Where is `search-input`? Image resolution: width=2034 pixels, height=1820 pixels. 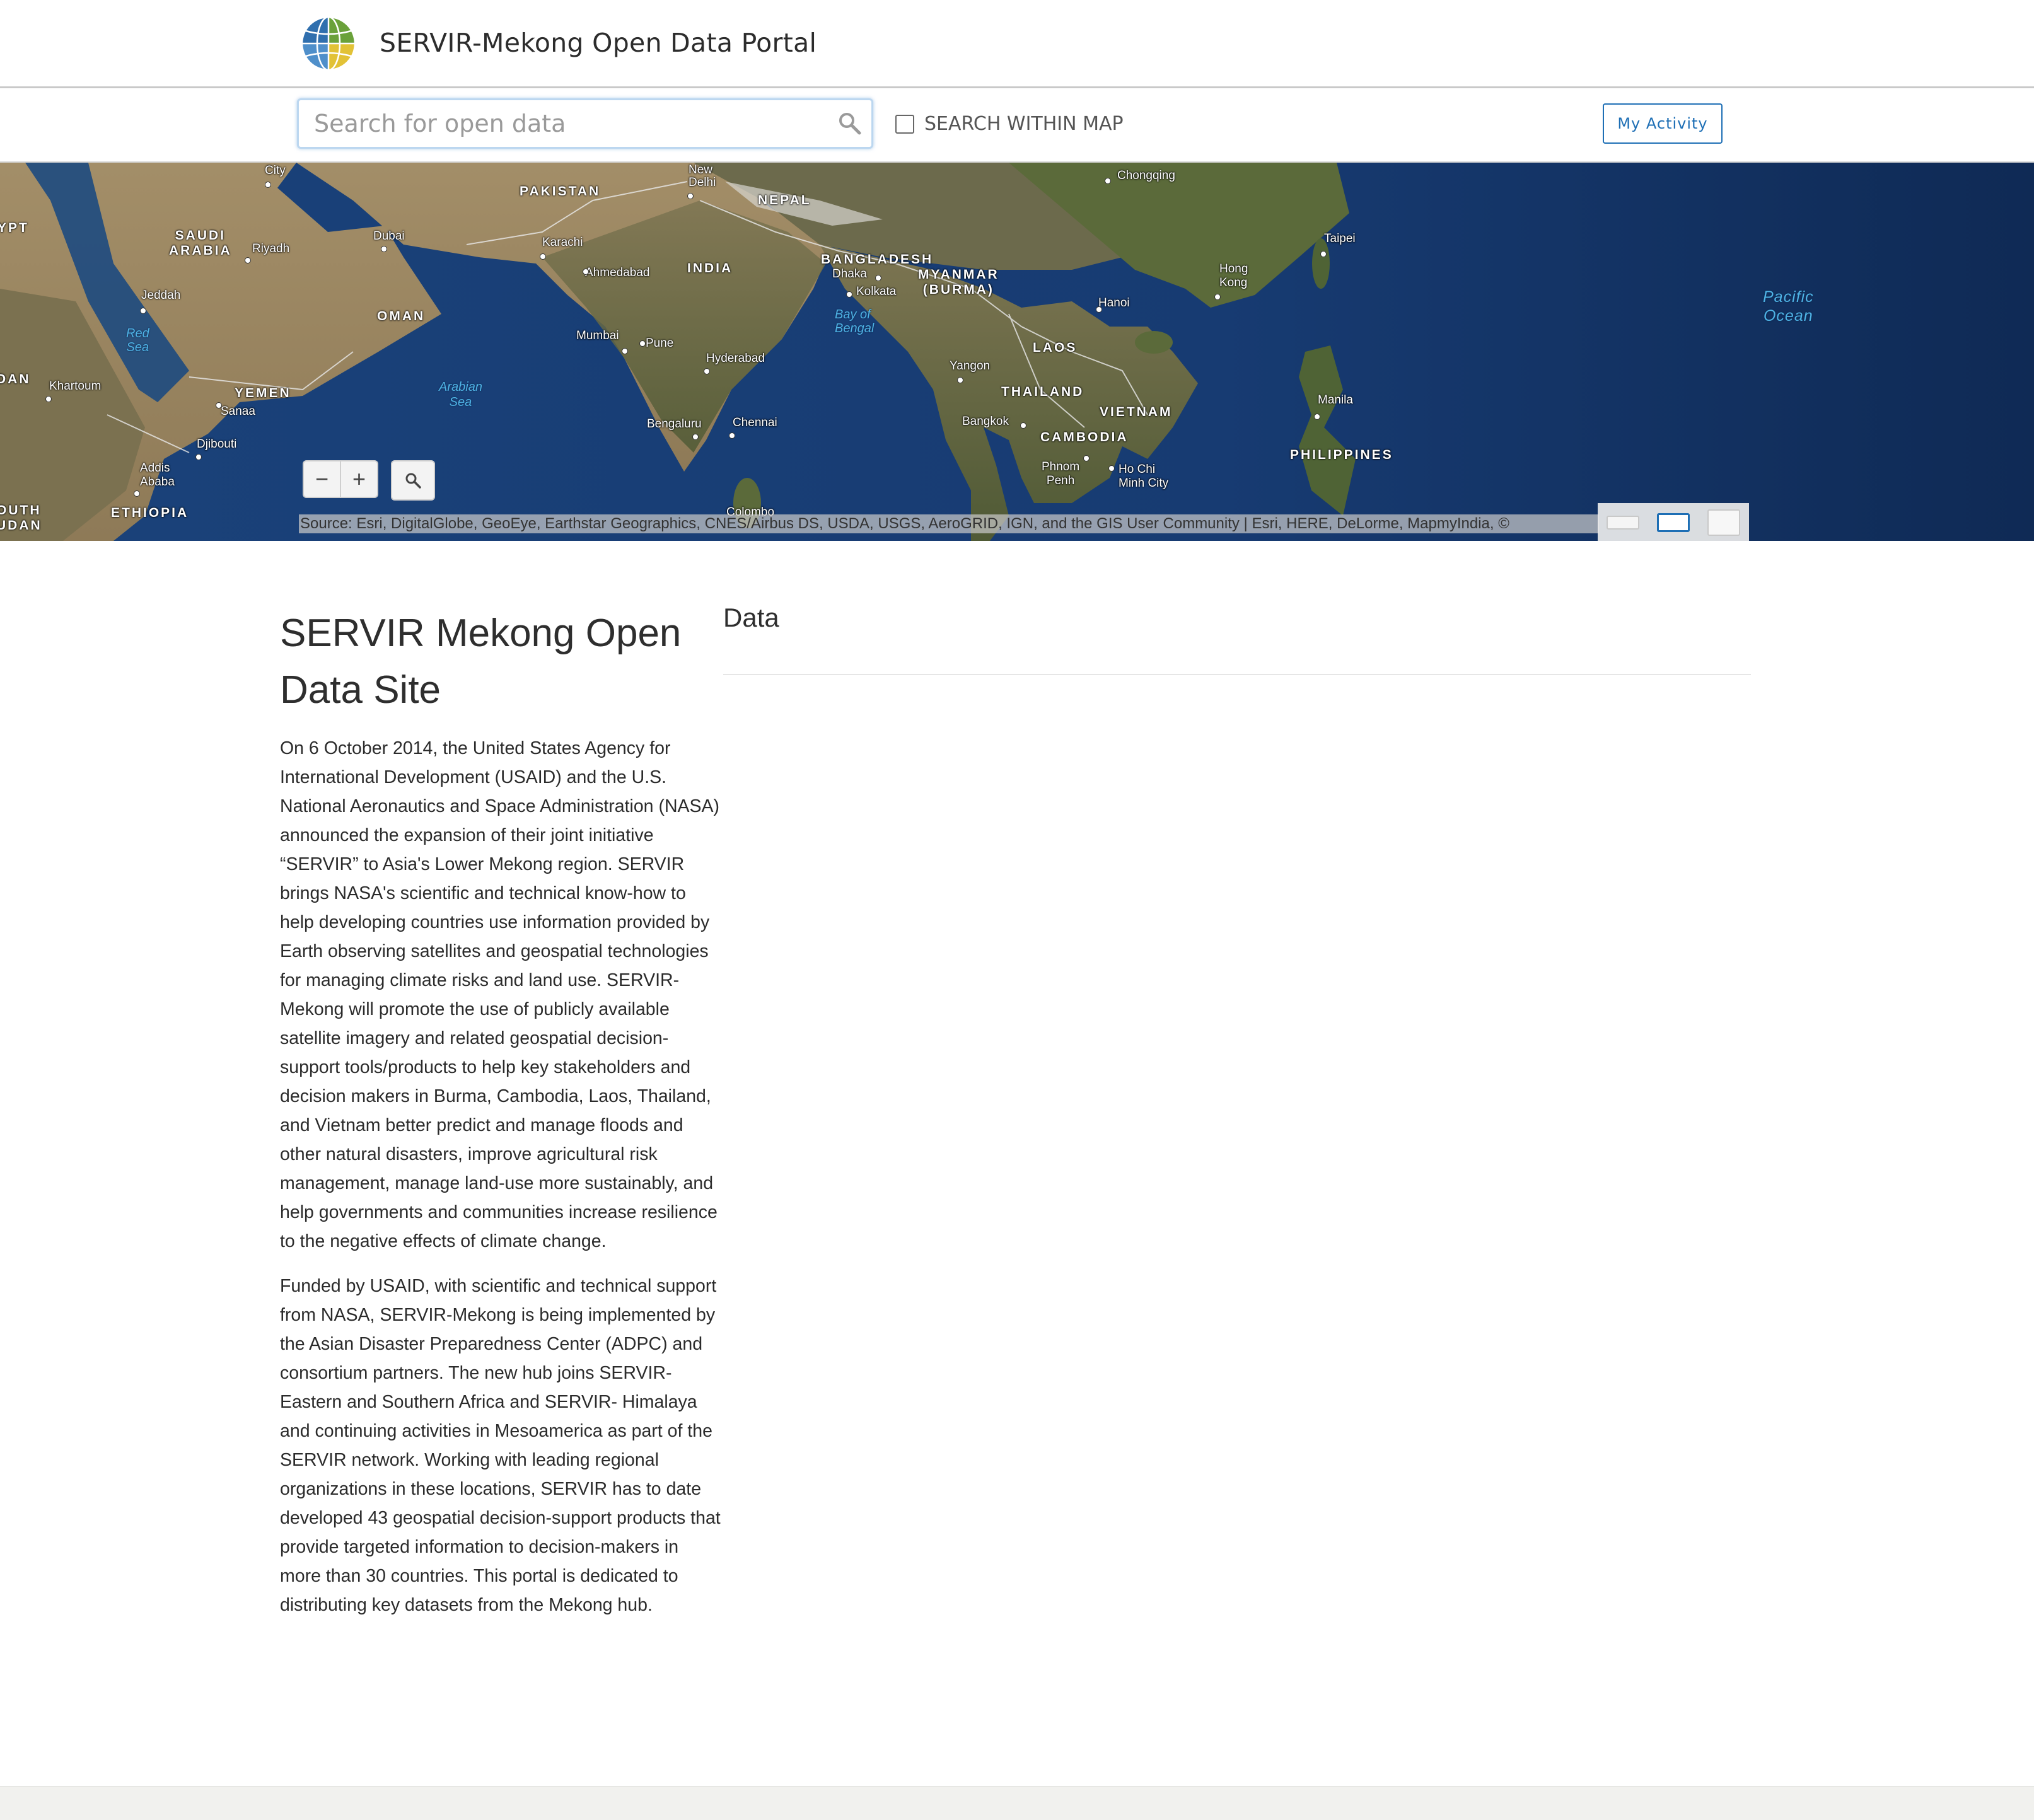
search-input is located at coordinates (566, 124).